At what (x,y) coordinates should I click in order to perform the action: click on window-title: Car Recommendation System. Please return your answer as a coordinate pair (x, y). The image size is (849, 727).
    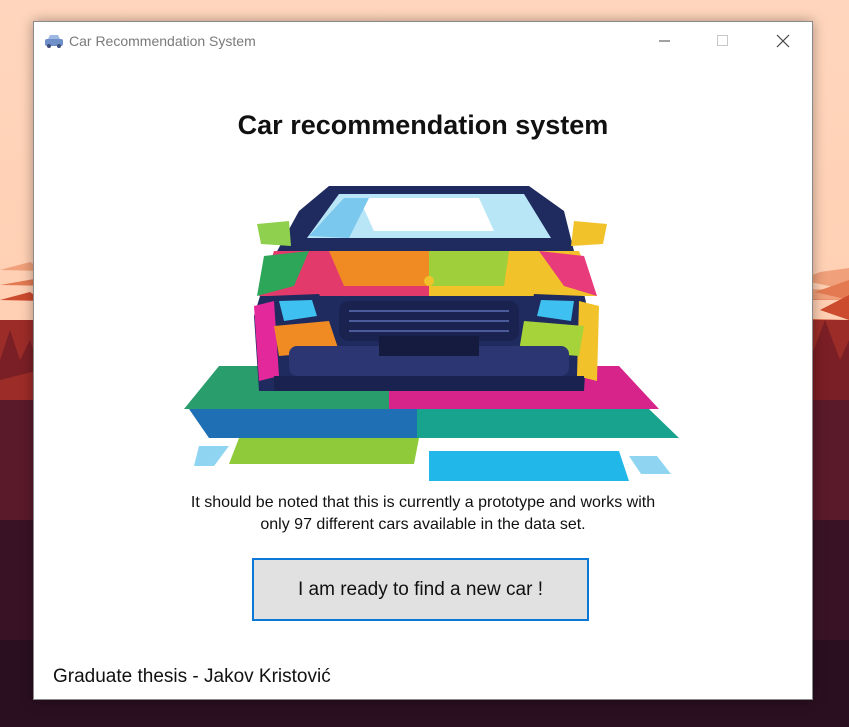
    Looking at the image, I should click on (162, 41).